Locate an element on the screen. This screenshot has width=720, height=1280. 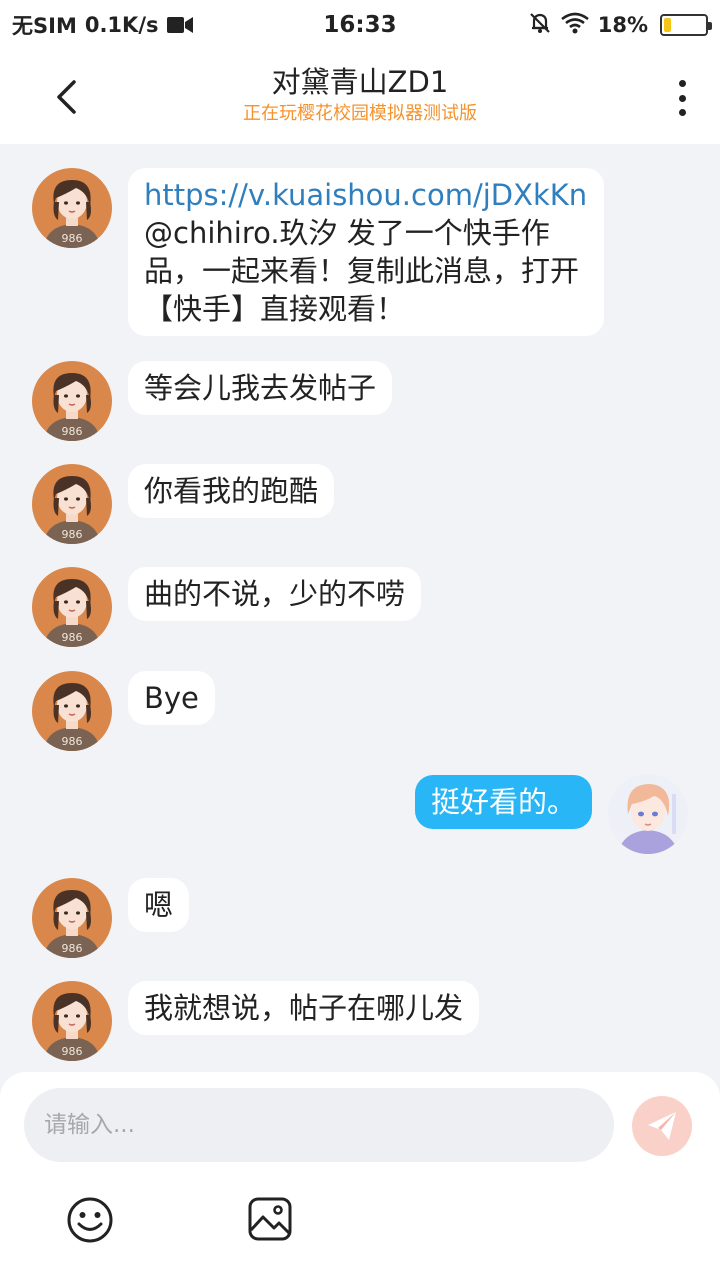
title-block: 对黛青山ZD1 正在玩樱花校园模拟器测试版 is located at coordinates (360, 94).